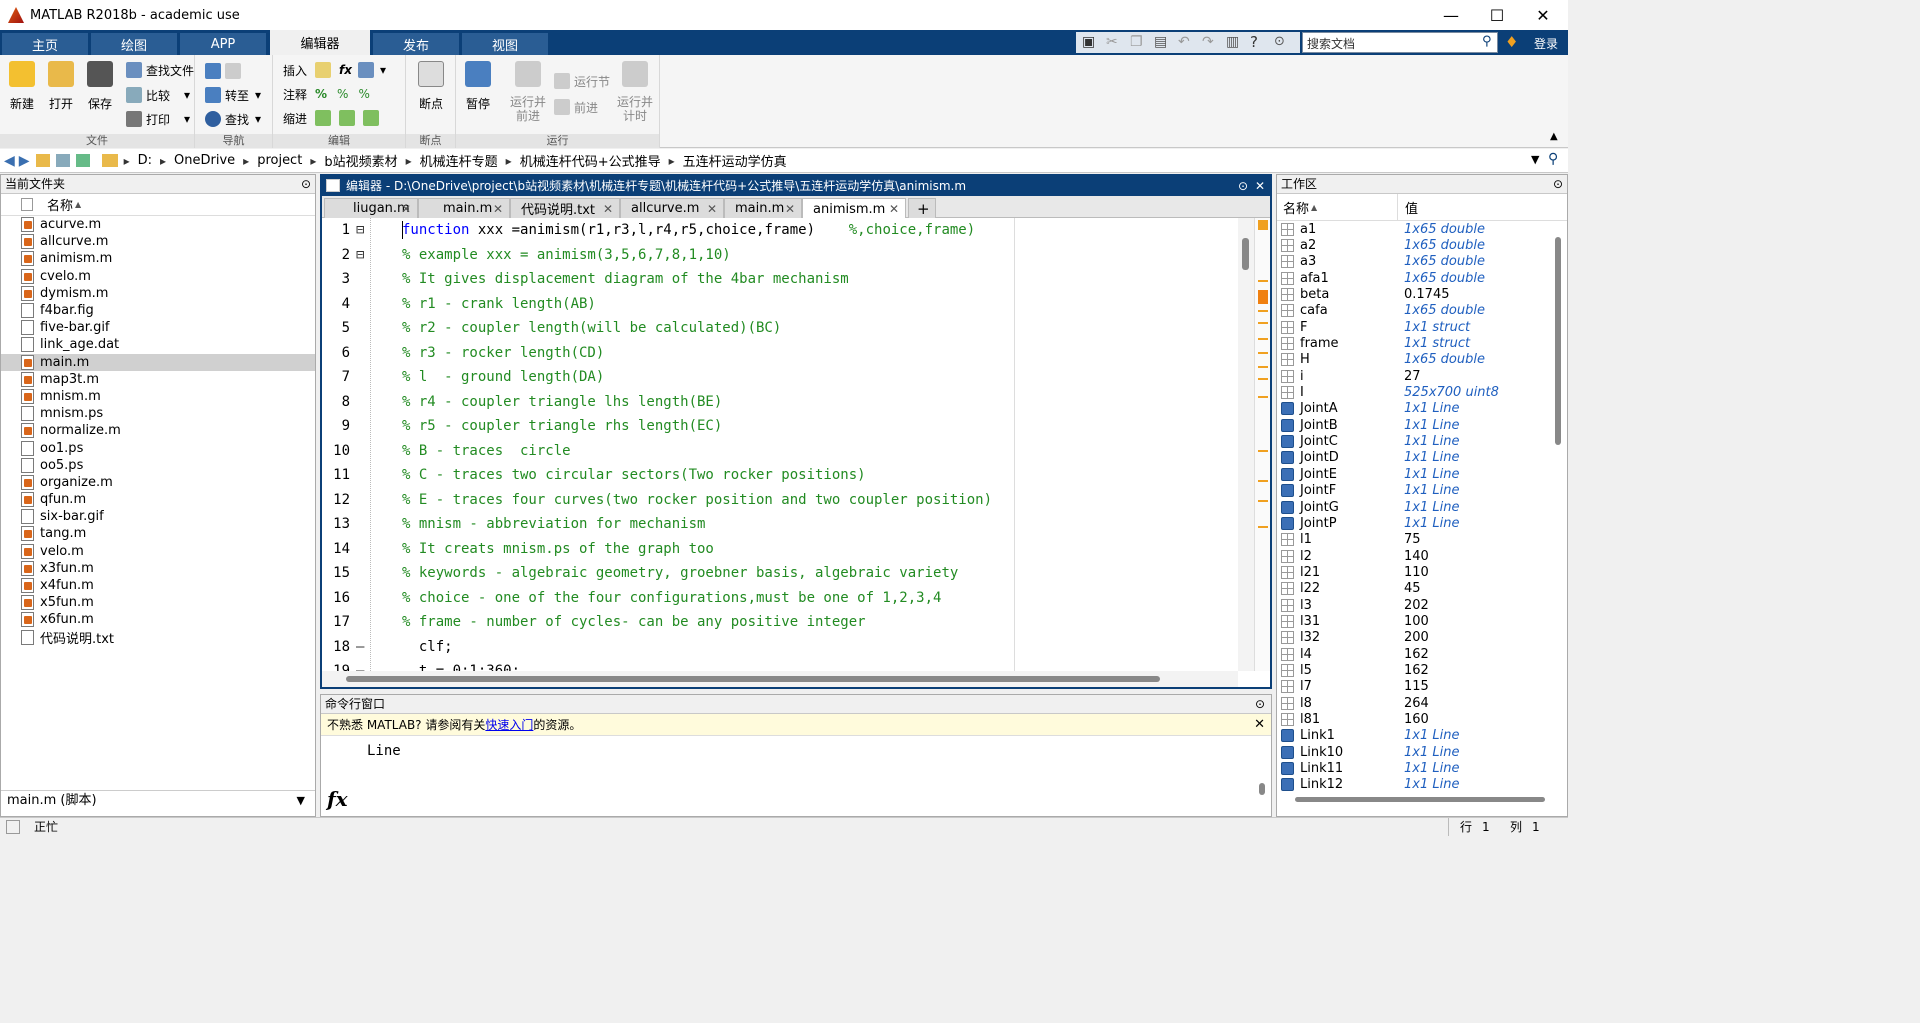  Describe the element at coordinates (1422, 392) in the screenshot. I see `workspace-variable-row: I 525x700 uint8` at that location.